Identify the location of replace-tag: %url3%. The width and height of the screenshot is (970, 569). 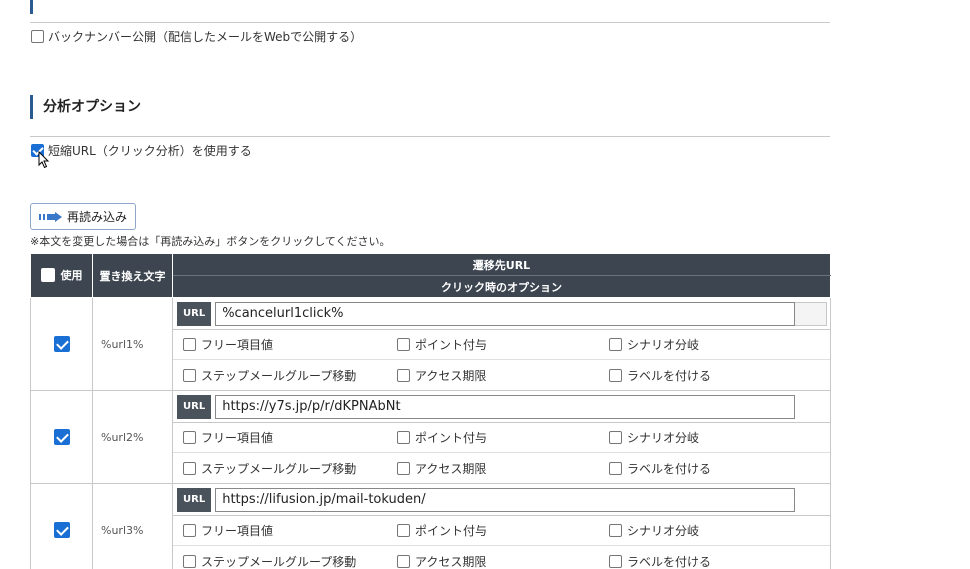
(132, 526).